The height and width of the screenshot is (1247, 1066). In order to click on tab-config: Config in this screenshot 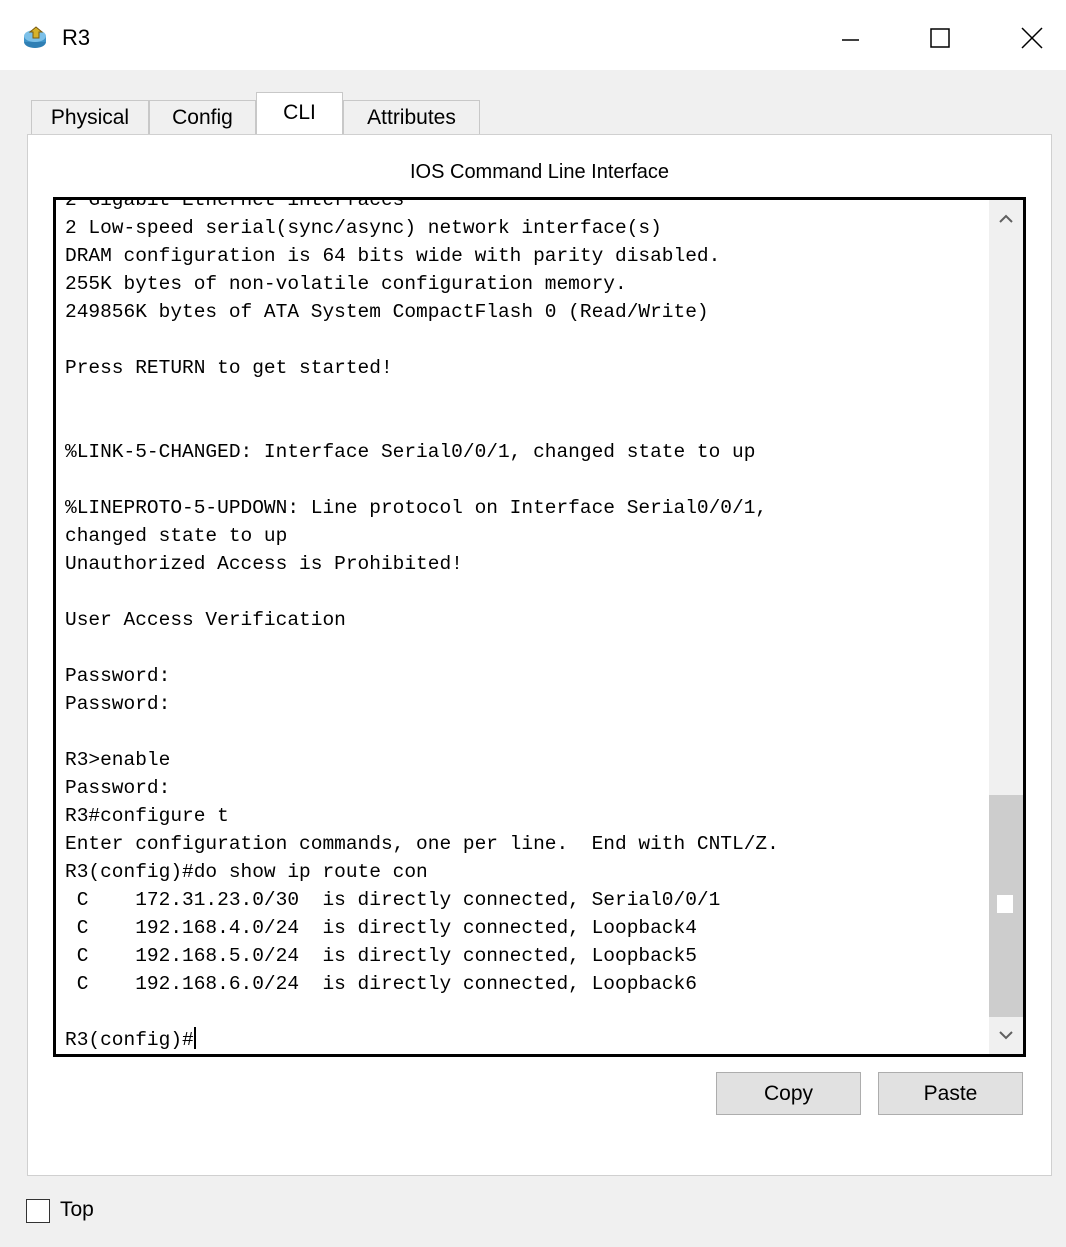, I will do `click(202, 117)`.